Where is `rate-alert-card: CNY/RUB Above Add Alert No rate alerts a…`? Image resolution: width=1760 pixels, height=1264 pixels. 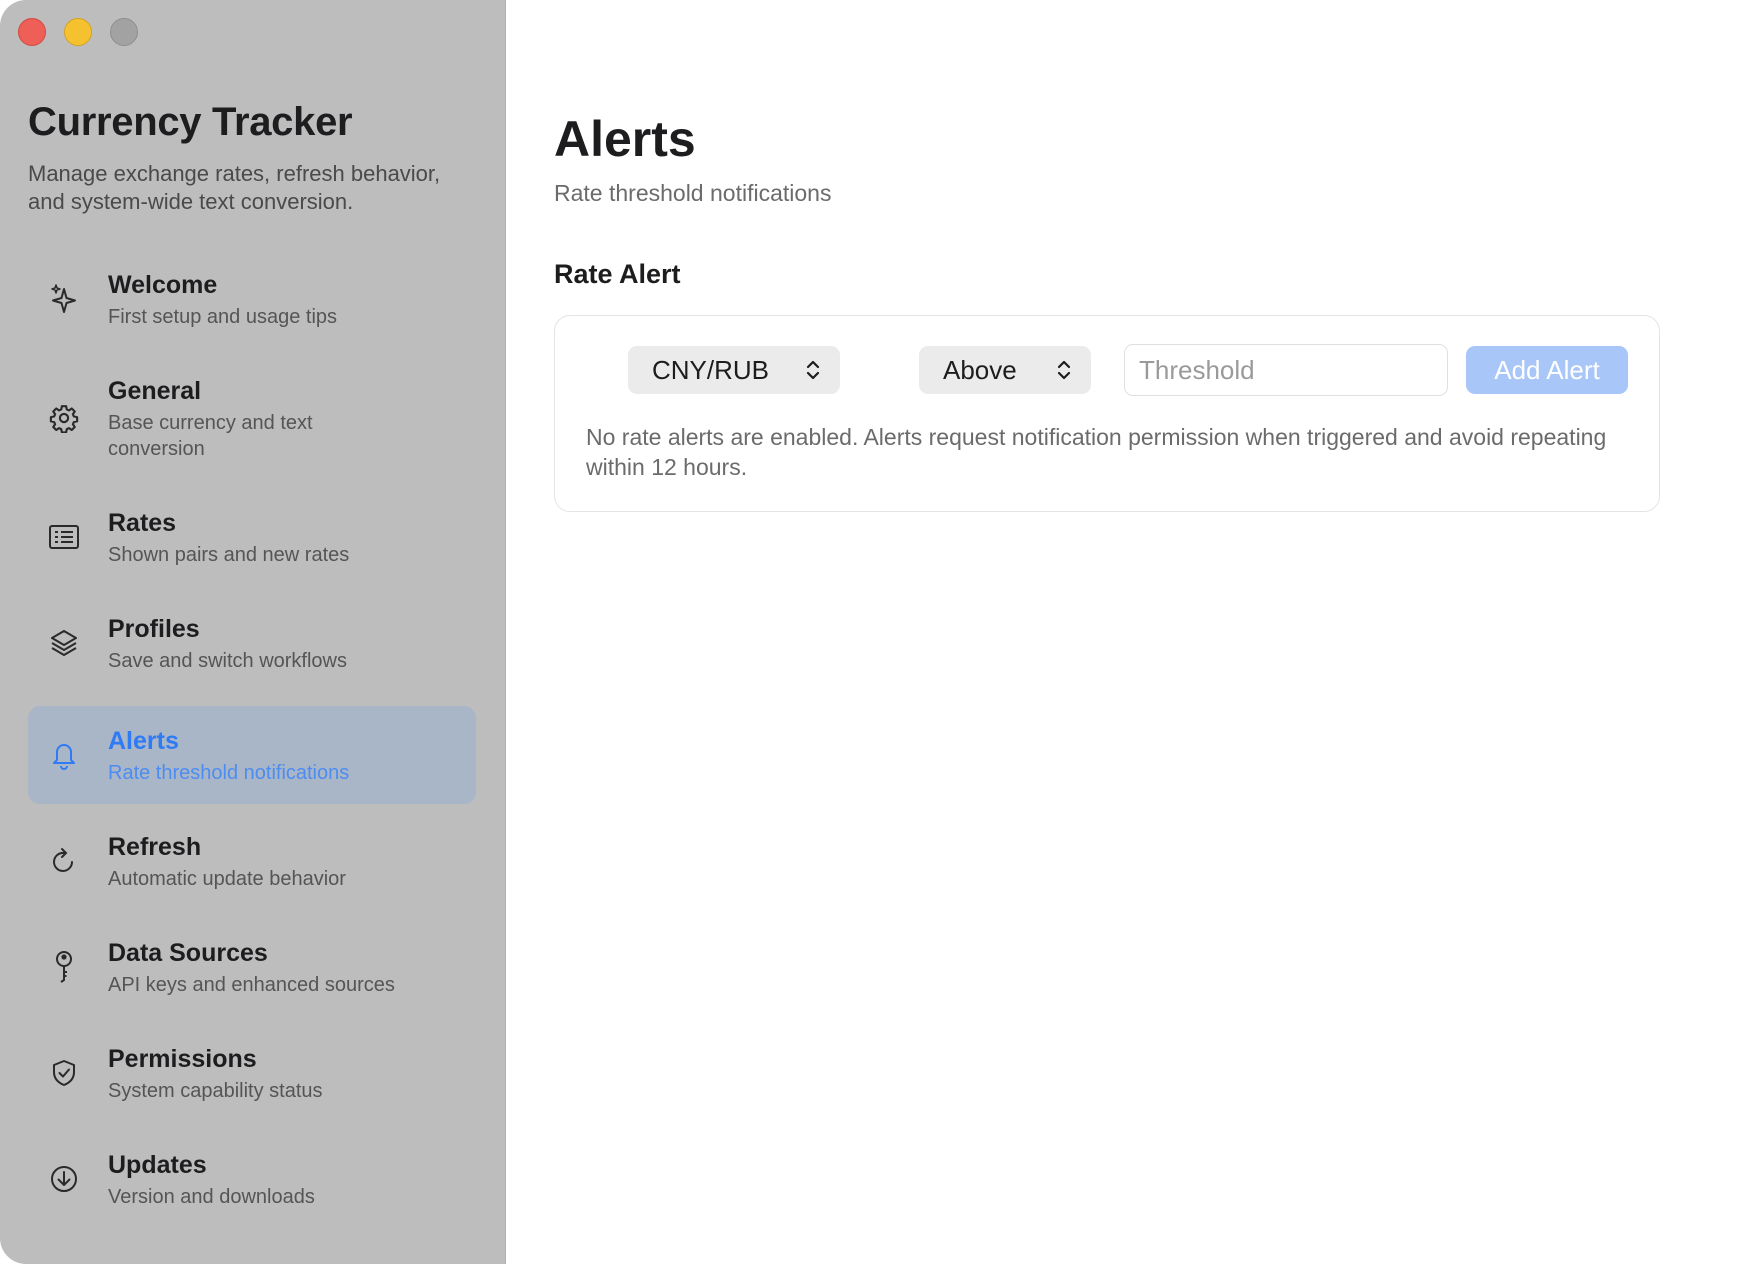
rate-alert-card: CNY/RUB Above Add Alert No rate alerts a… is located at coordinates (1107, 413).